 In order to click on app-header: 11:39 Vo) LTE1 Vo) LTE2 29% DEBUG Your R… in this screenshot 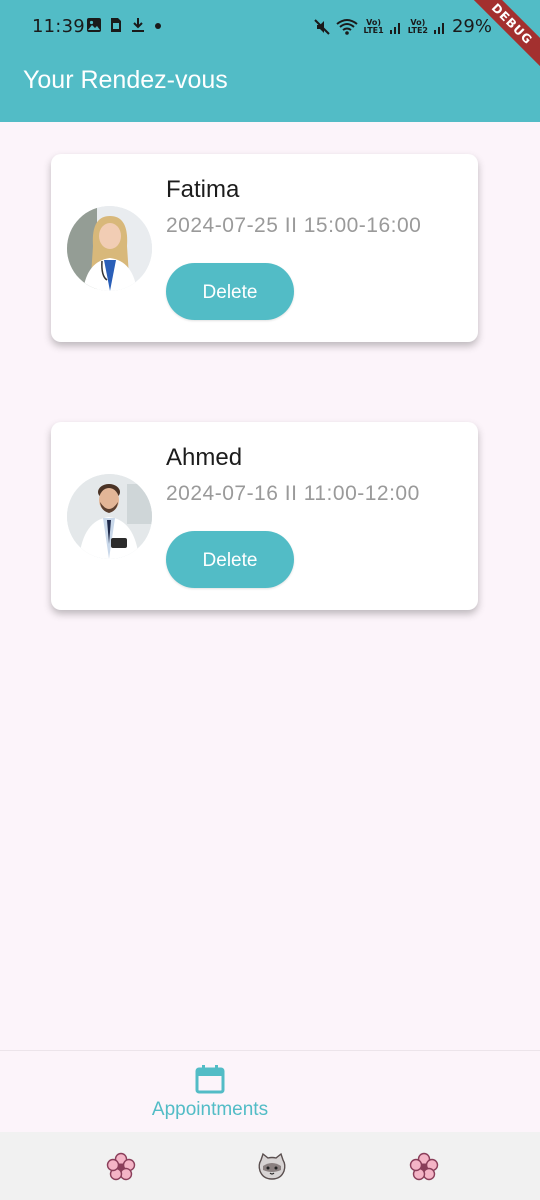, I will do `click(270, 61)`.